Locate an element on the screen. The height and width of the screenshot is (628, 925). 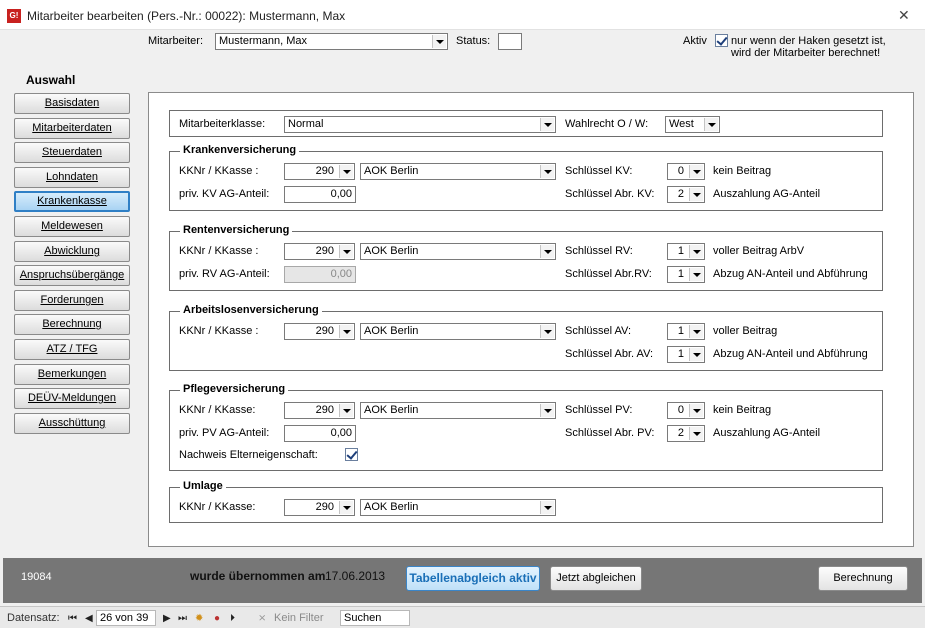
pv-key2-select: 2 is located at coordinates (686, 433).